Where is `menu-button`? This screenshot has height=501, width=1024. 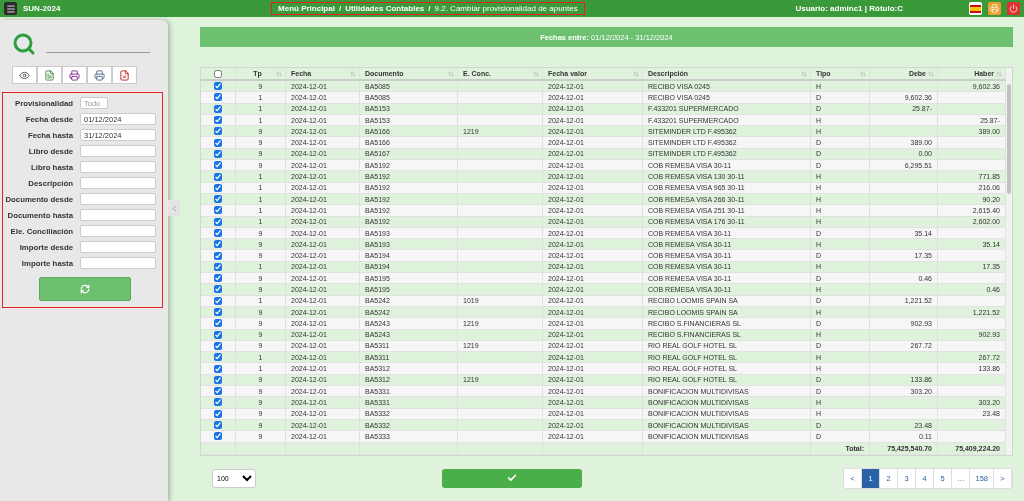
menu-button is located at coordinates (10, 8).